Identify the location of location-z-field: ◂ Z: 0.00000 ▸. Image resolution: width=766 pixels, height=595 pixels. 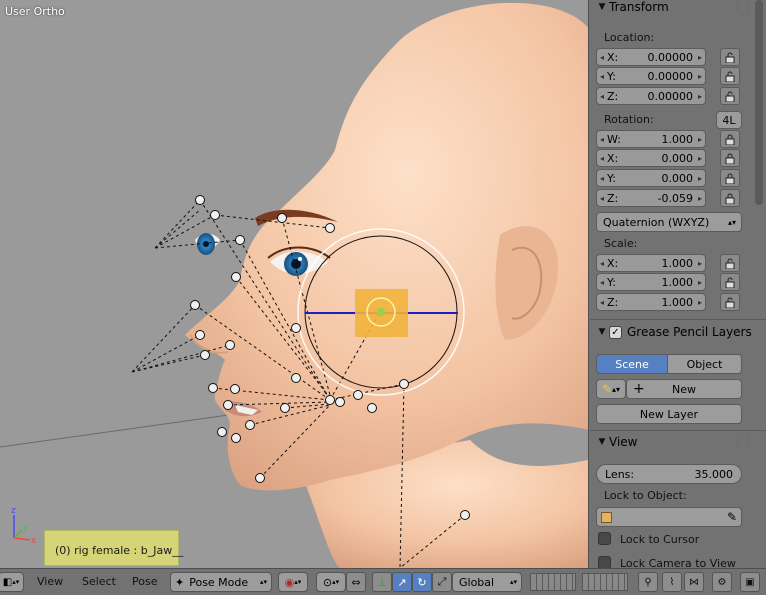
(651, 96).